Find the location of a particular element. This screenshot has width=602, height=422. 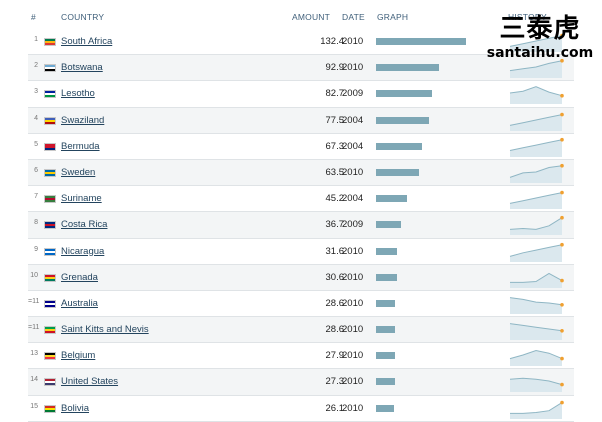

country-link: South Africa is located at coordinates (86, 41).